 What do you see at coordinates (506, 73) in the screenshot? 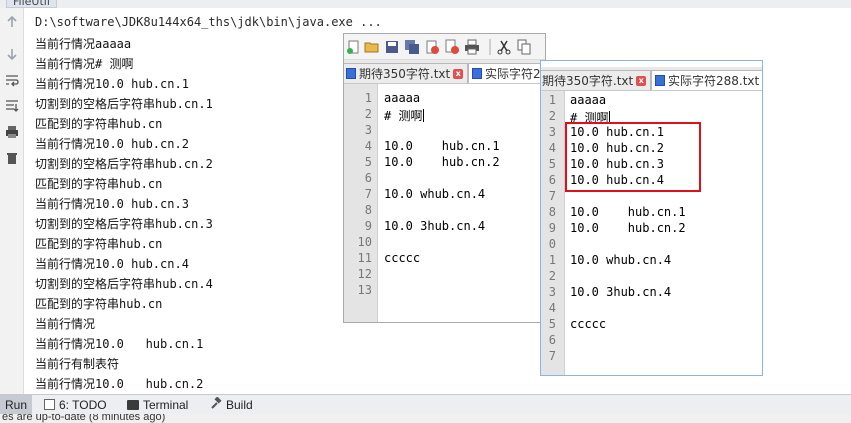
I see `tab-actual-file: 实际字符2` at bounding box center [506, 73].